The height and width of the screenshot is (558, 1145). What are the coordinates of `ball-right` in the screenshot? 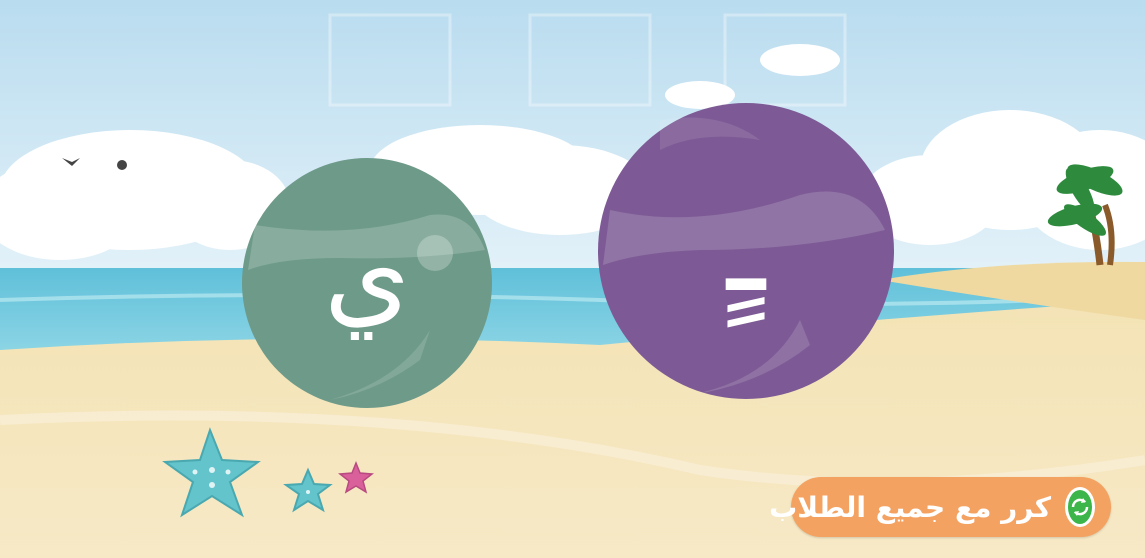 It's located at (746, 251).